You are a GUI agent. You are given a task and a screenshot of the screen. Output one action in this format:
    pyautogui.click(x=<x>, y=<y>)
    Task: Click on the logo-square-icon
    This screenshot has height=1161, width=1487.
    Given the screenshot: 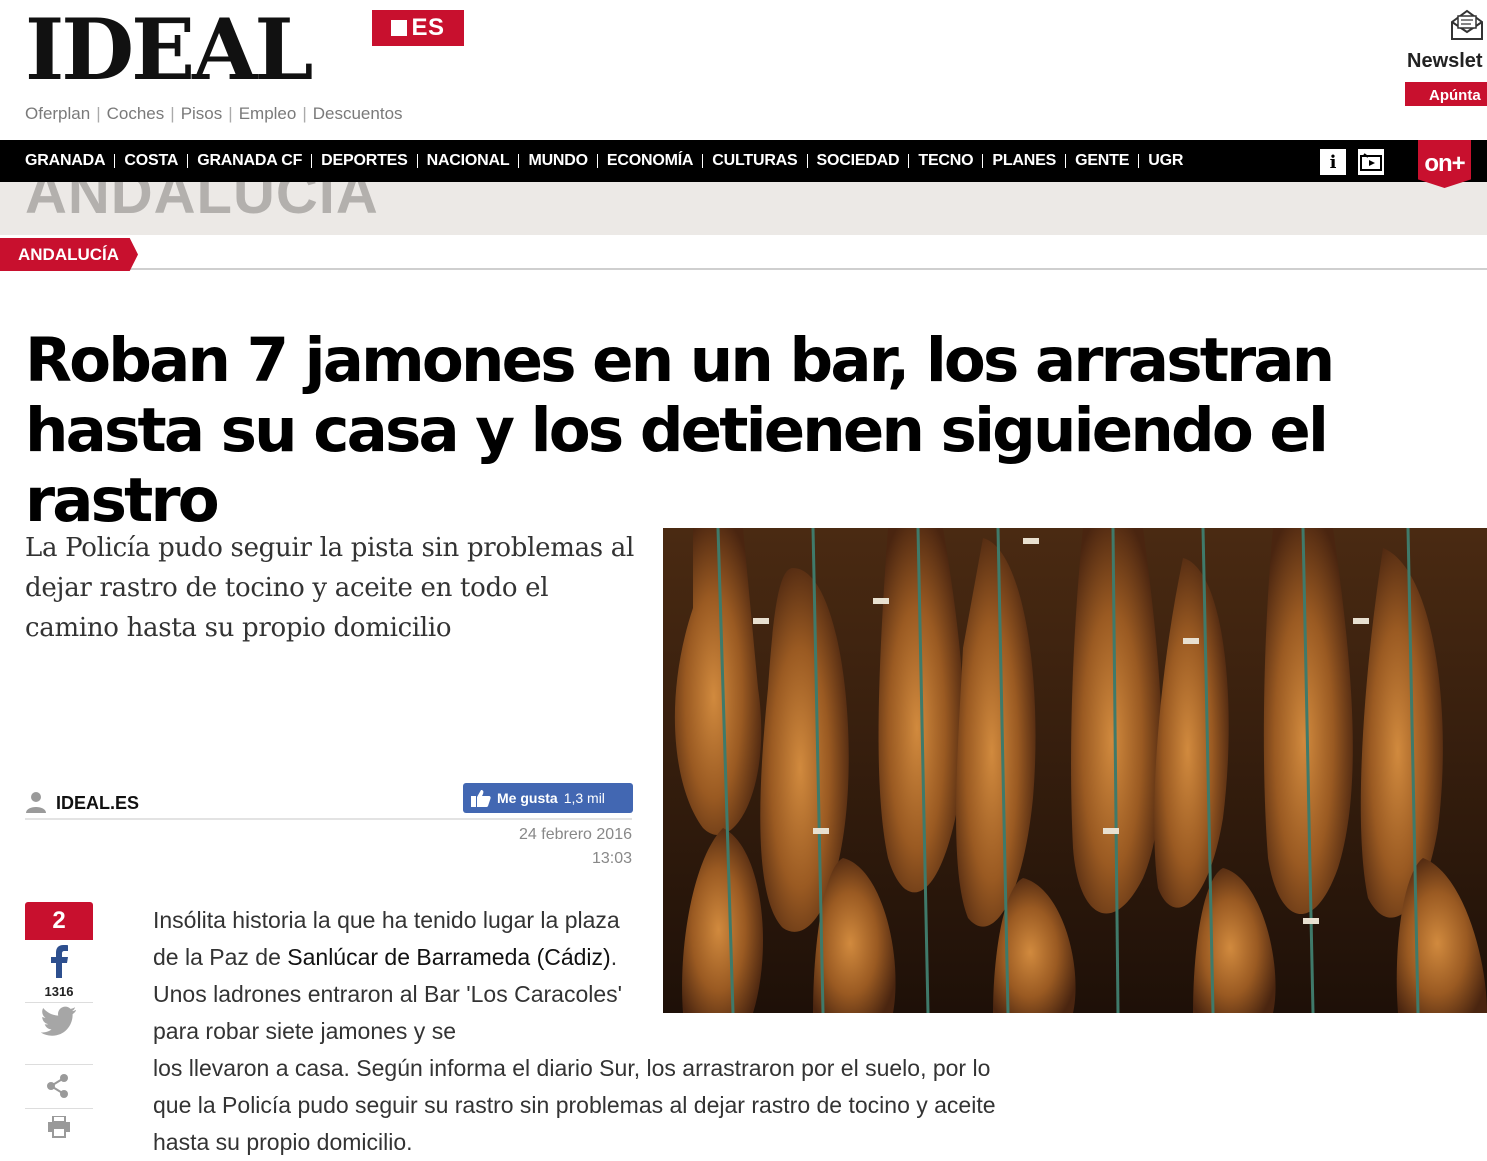 What is the action you would take?
    pyautogui.click(x=399, y=28)
    